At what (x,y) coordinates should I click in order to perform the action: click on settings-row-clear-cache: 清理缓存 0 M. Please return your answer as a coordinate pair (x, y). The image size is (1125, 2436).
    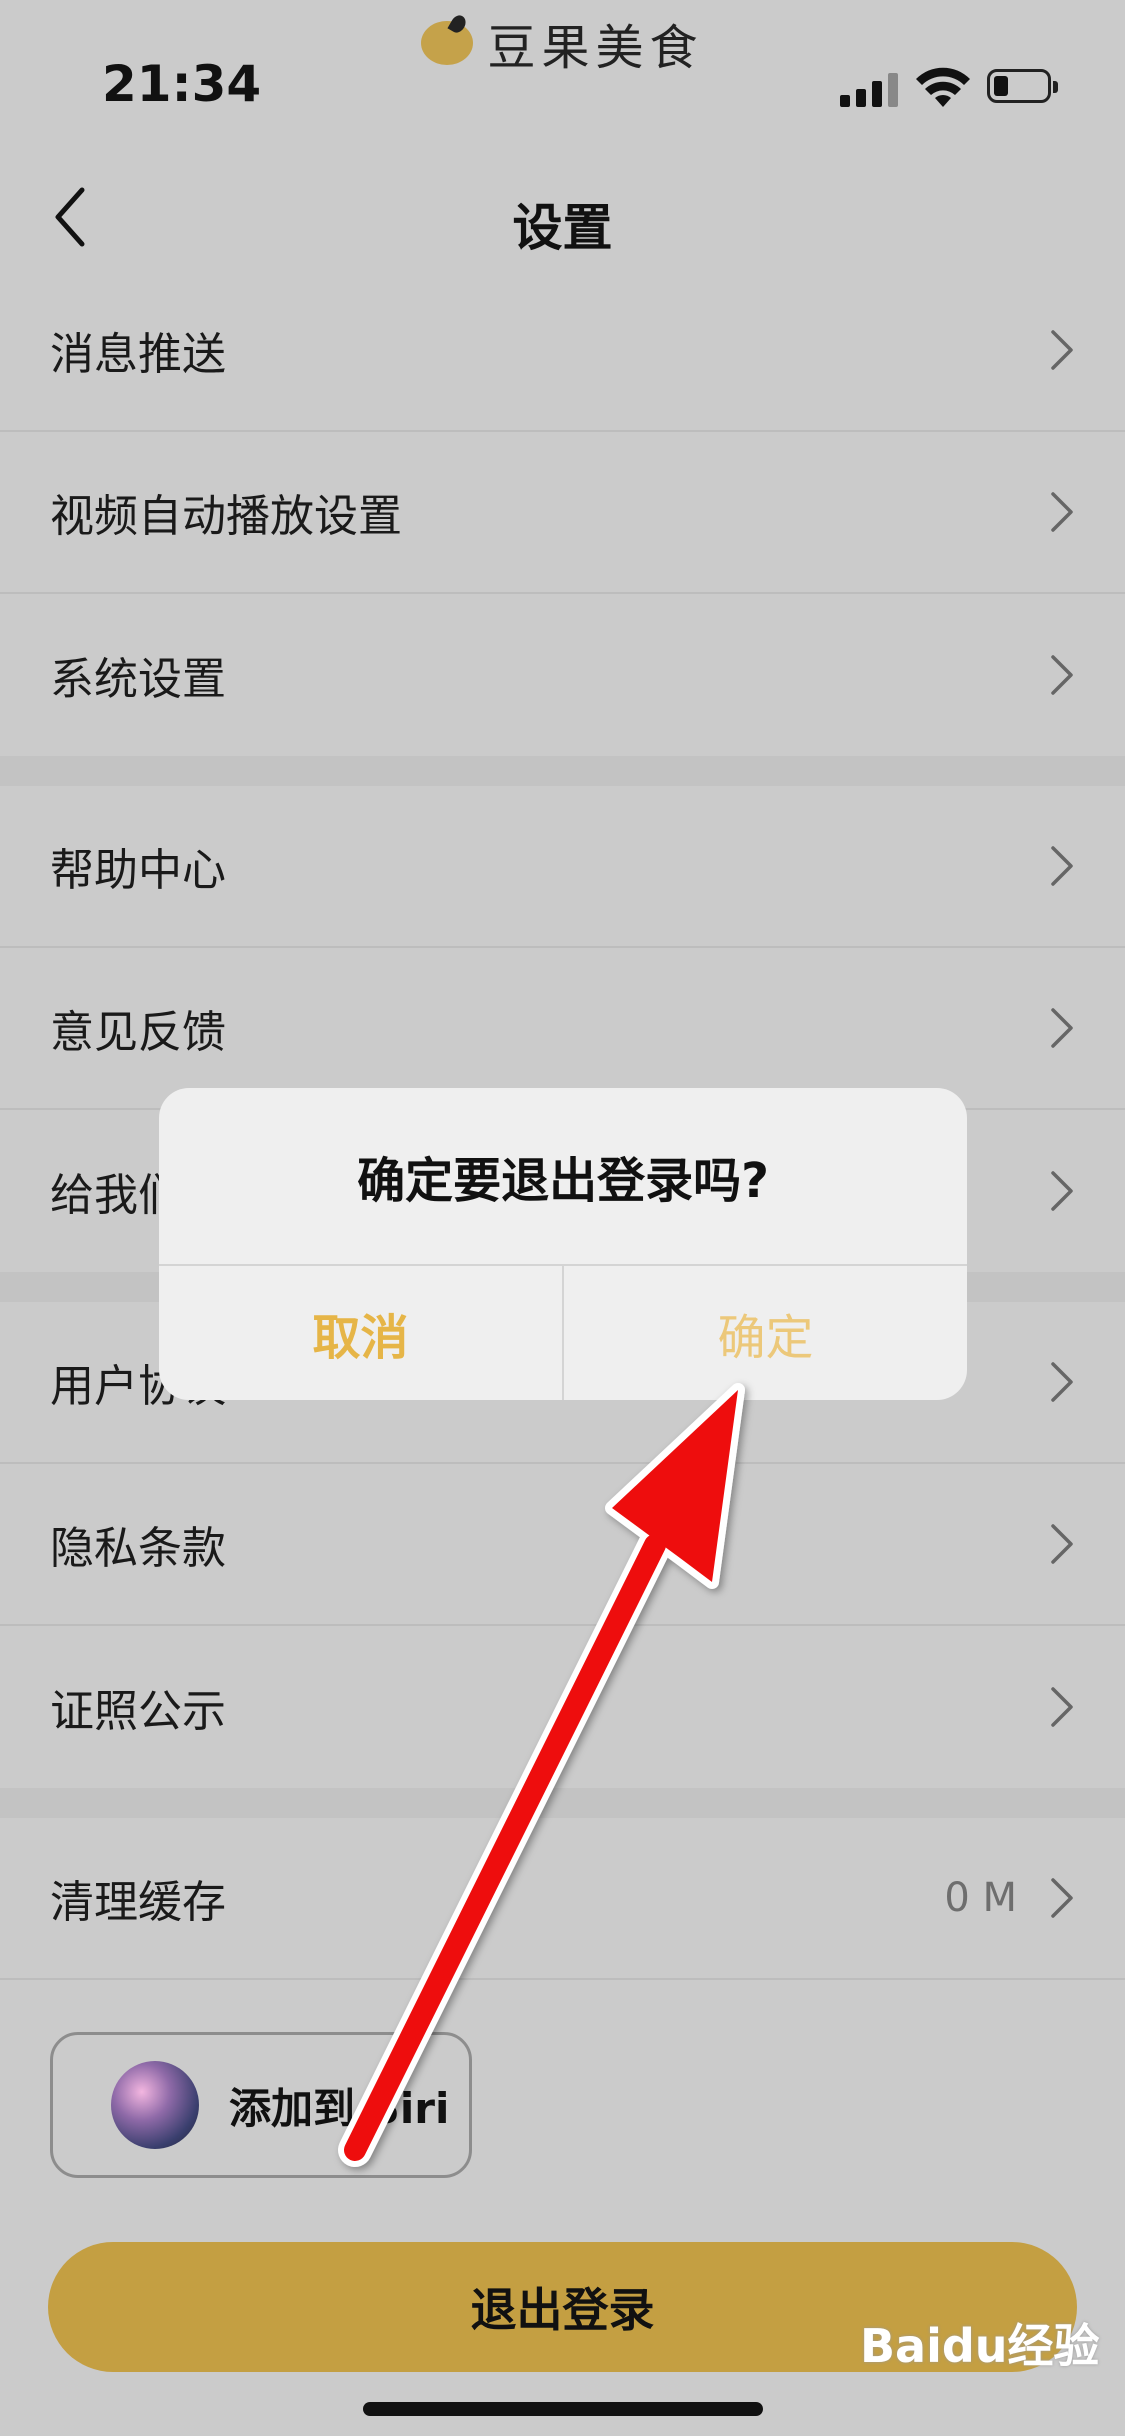
    Looking at the image, I should click on (562, 1899).